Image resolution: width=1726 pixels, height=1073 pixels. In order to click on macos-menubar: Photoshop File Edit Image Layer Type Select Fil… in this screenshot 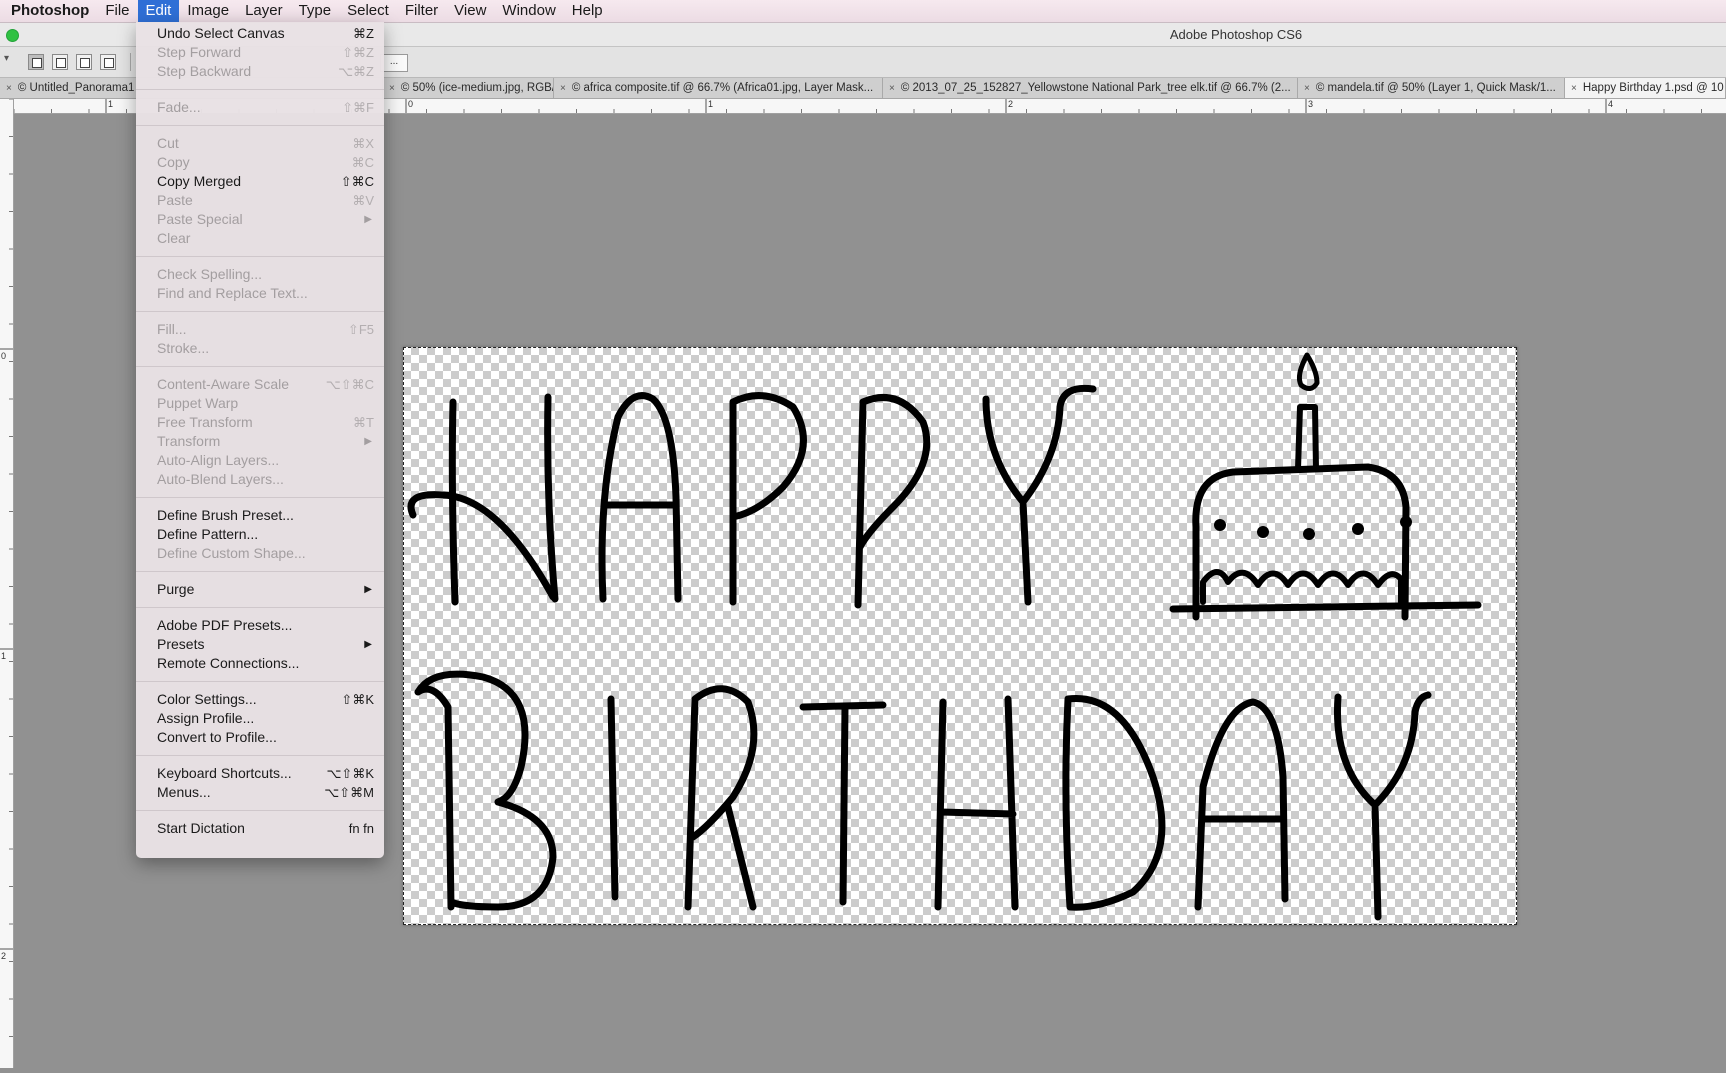, I will do `click(863, 11)`.